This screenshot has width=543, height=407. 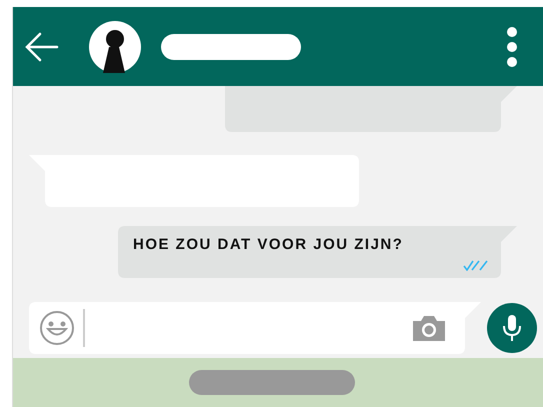 I want to click on microphone-icon, so click(x=512, y=328).